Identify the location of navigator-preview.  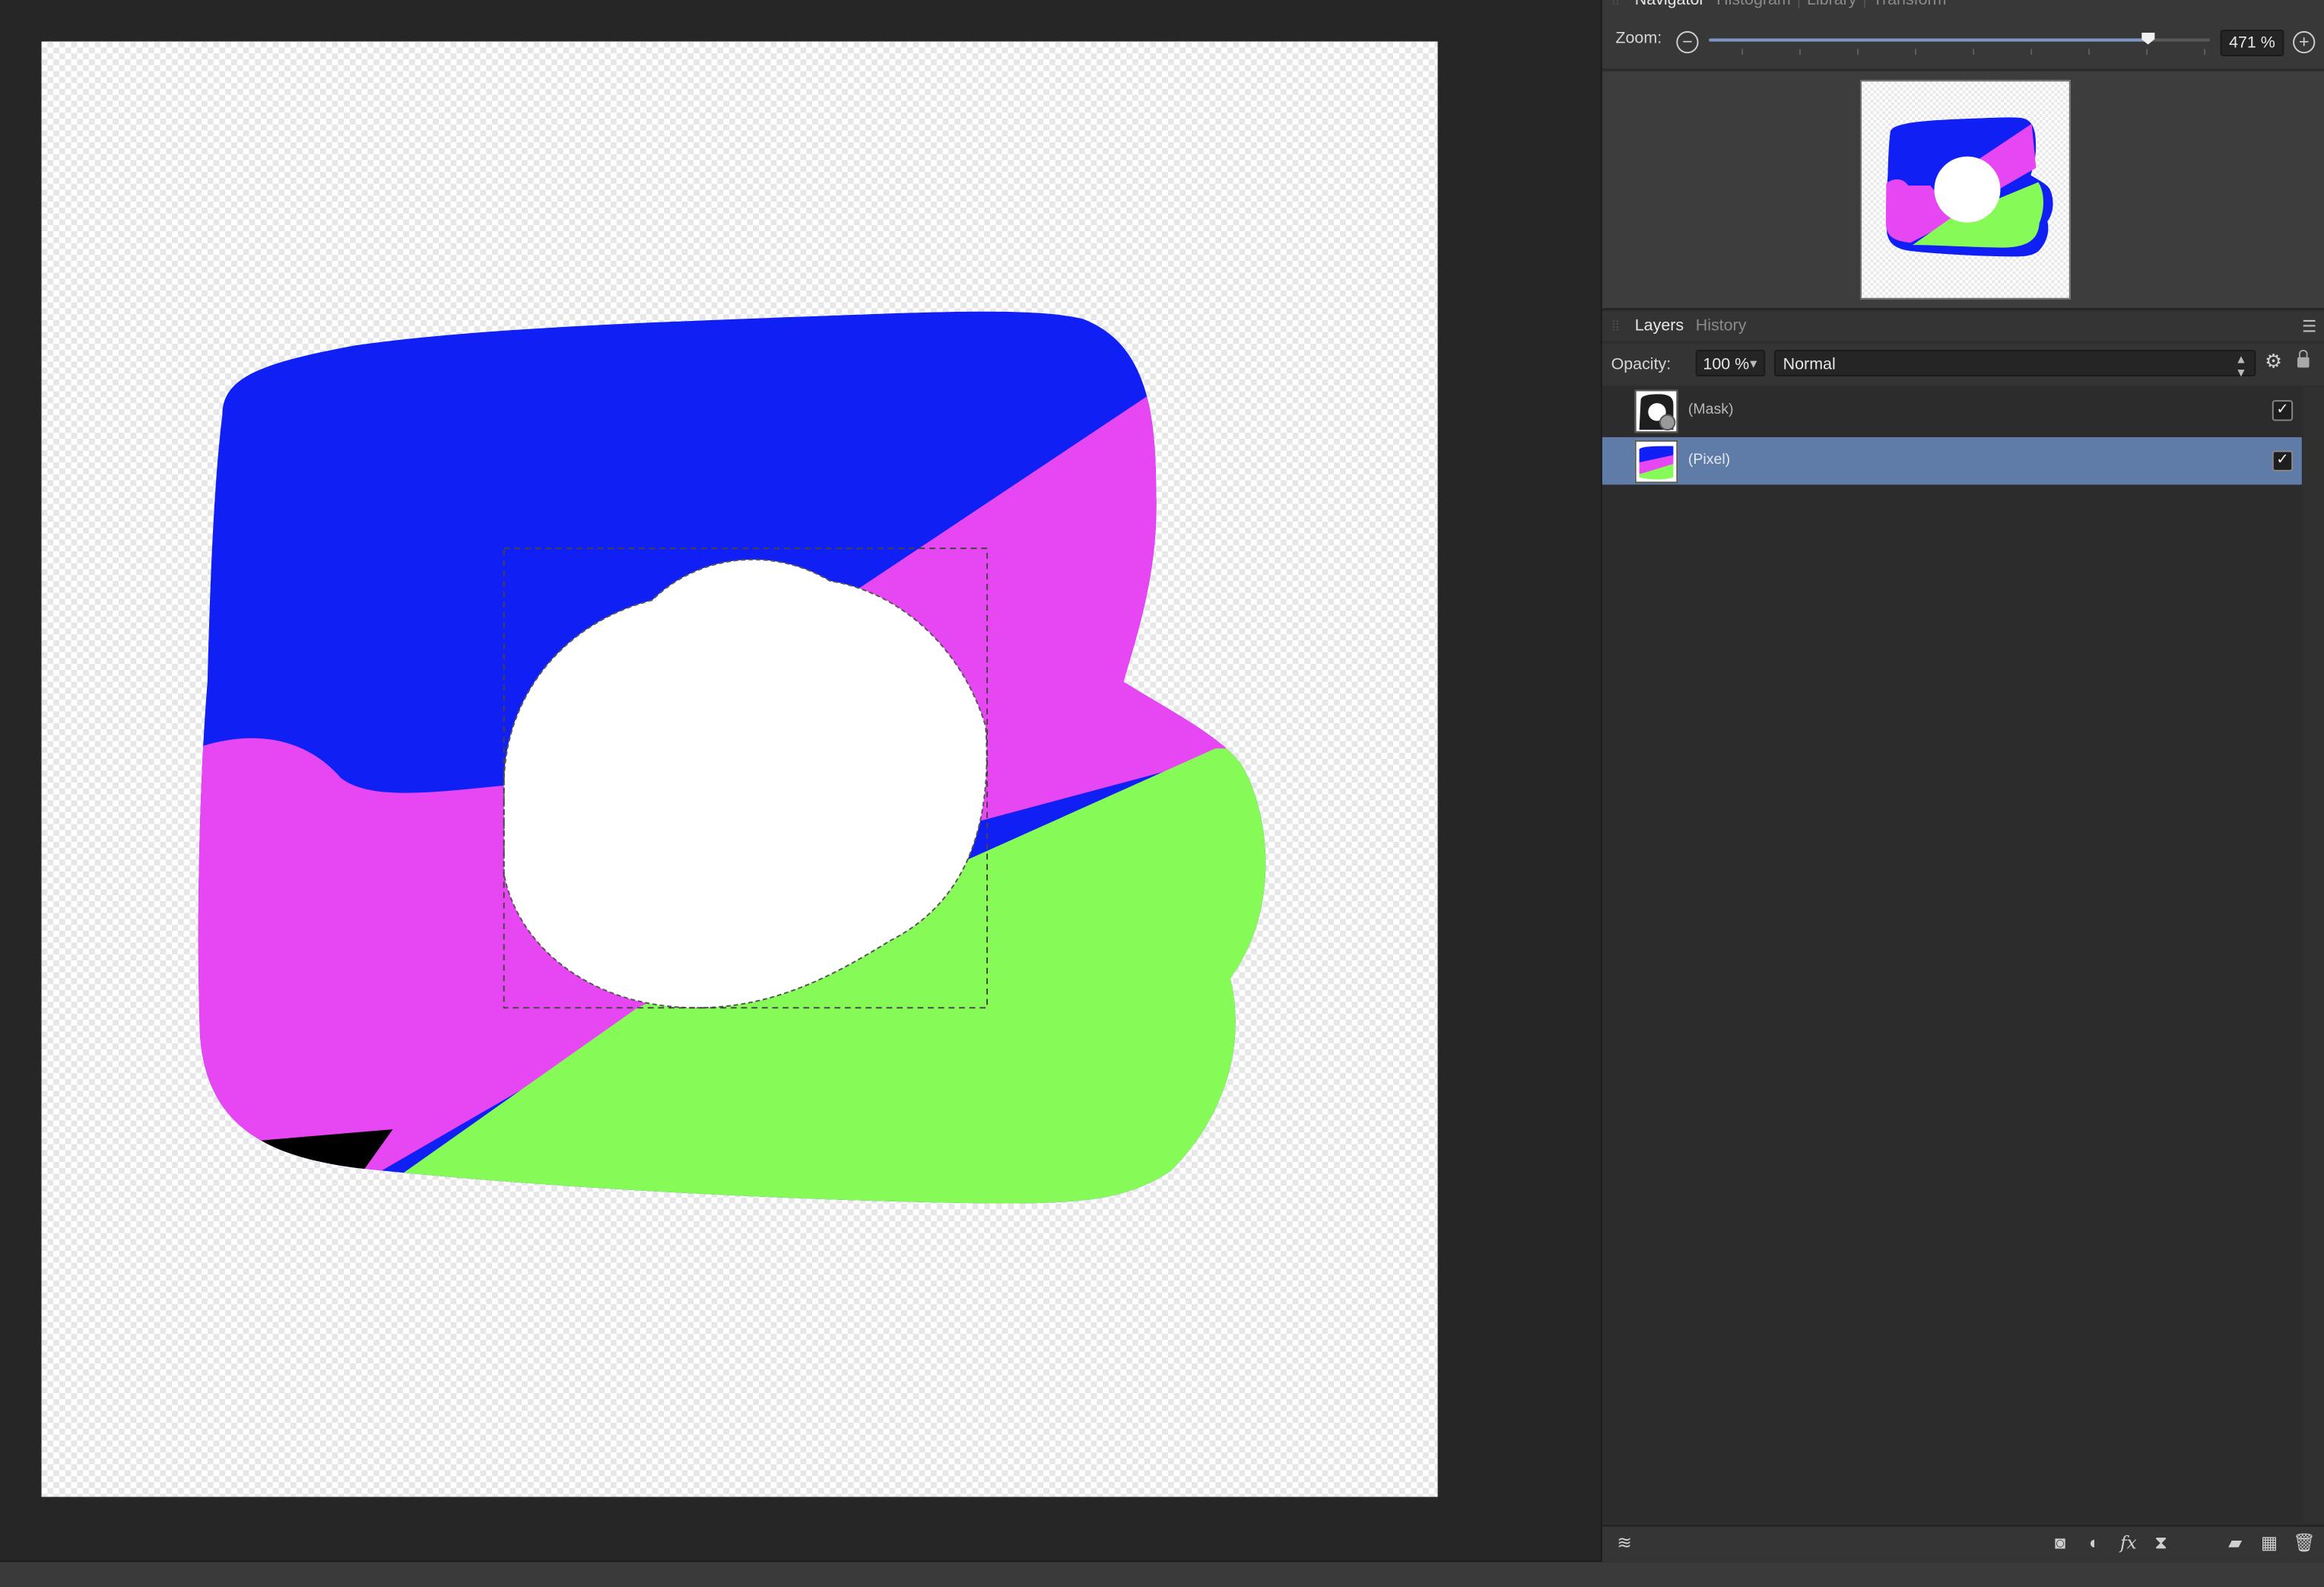
(1963, 189).